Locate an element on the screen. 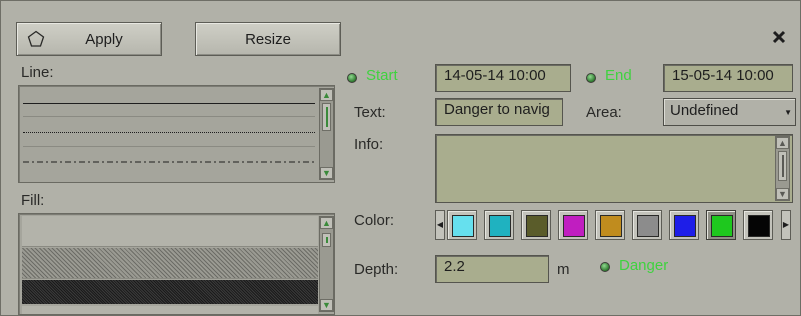  line-label: Line: is located at coordinates (37, 72).